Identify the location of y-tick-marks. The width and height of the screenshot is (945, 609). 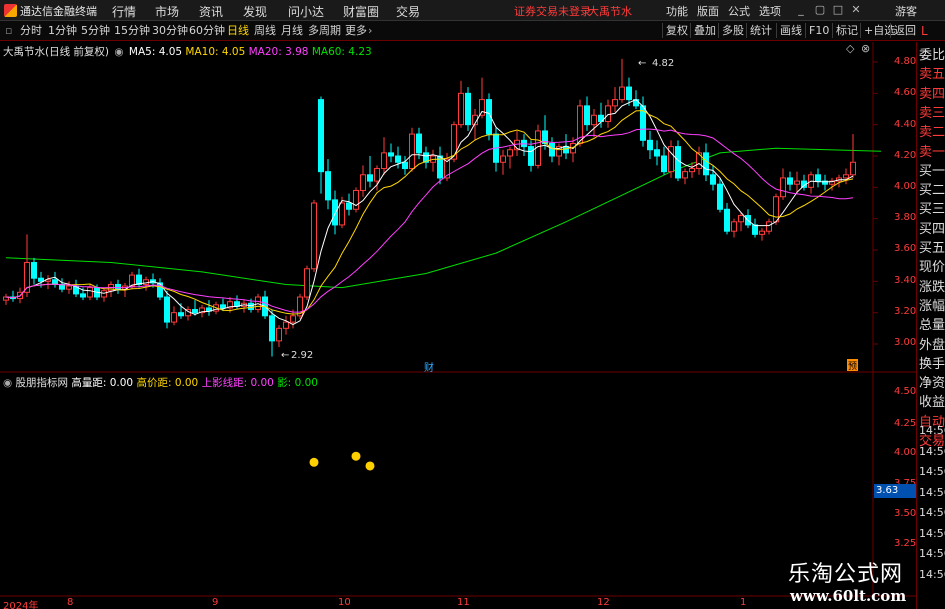
(875, 203).